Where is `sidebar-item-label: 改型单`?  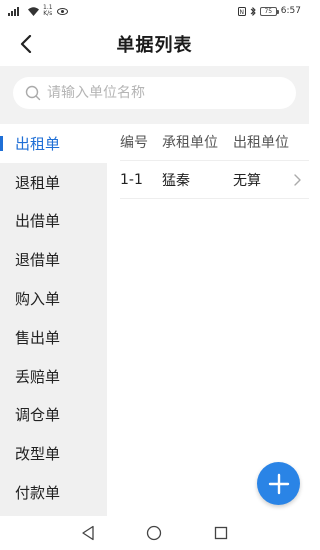
sidebar-item-label: 改型单 is located at coordinates (38, 454).